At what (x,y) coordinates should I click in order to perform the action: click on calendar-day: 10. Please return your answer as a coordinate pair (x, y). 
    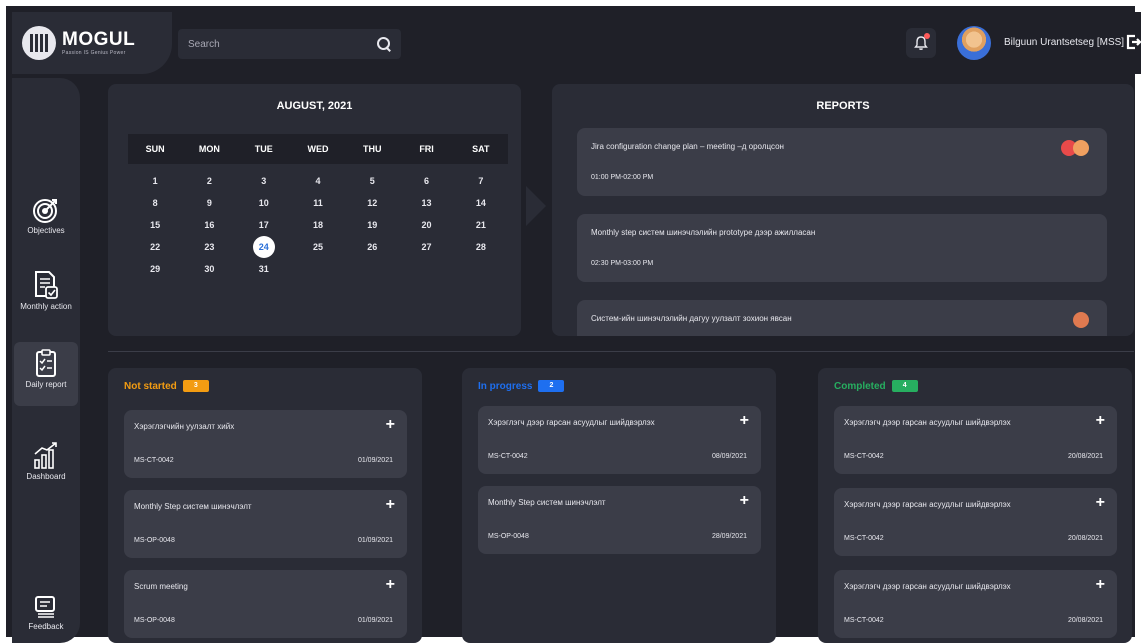
    Looking at the image, I should click on (264, 203).